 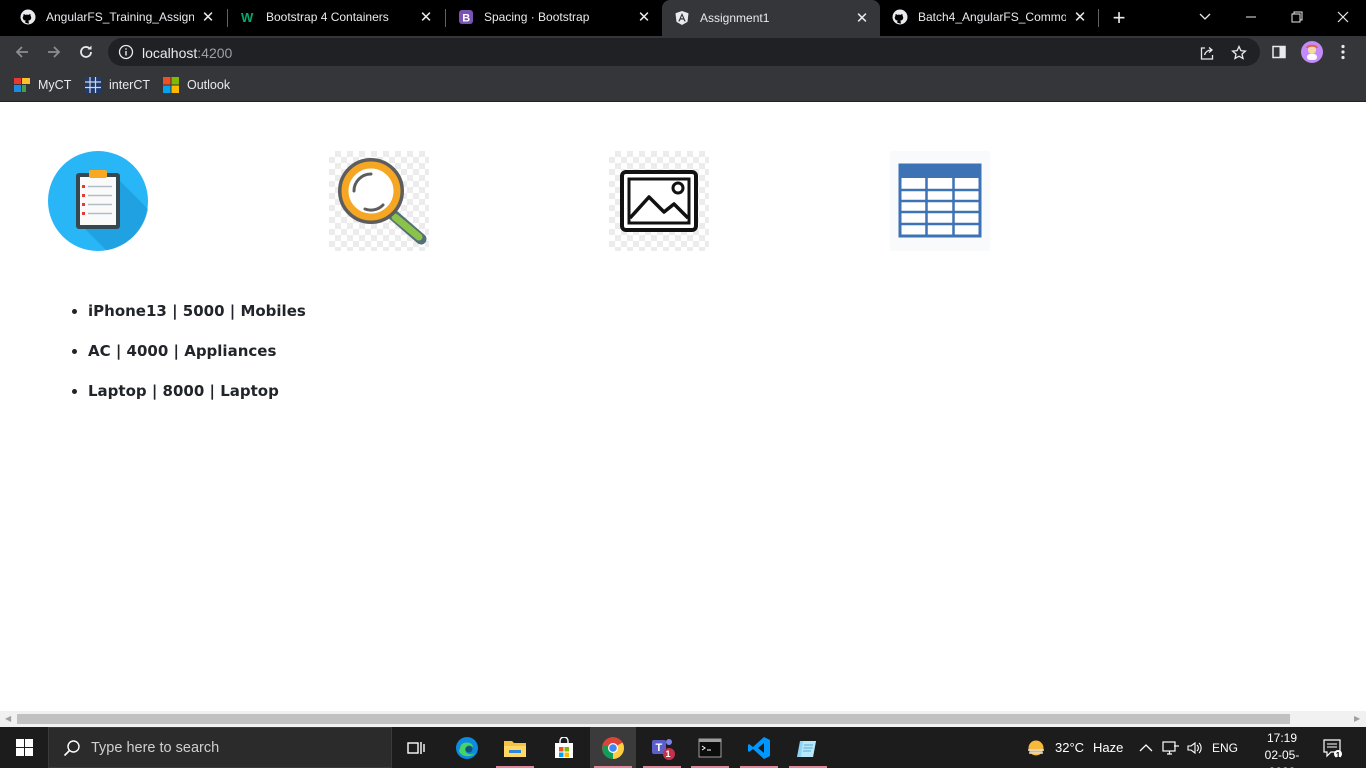 I want to click on weather-haze-icon, so click(x=1036, y=747).